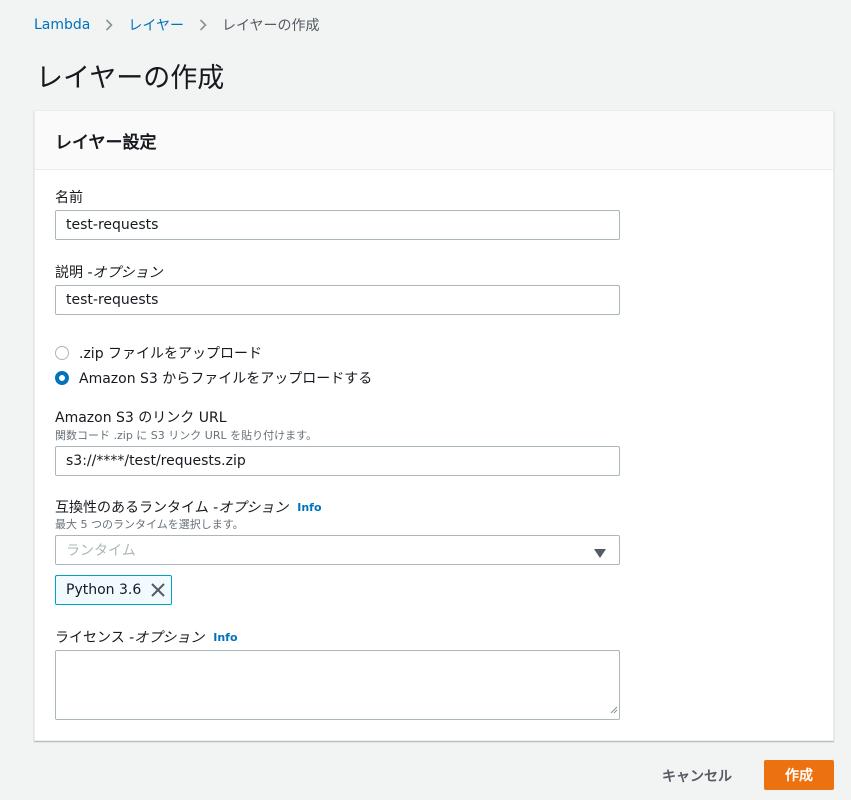 The image size is (851, 800). I want to click on s3-url-label-text: Amazon S3 のリンク URL, so click(141, 418).